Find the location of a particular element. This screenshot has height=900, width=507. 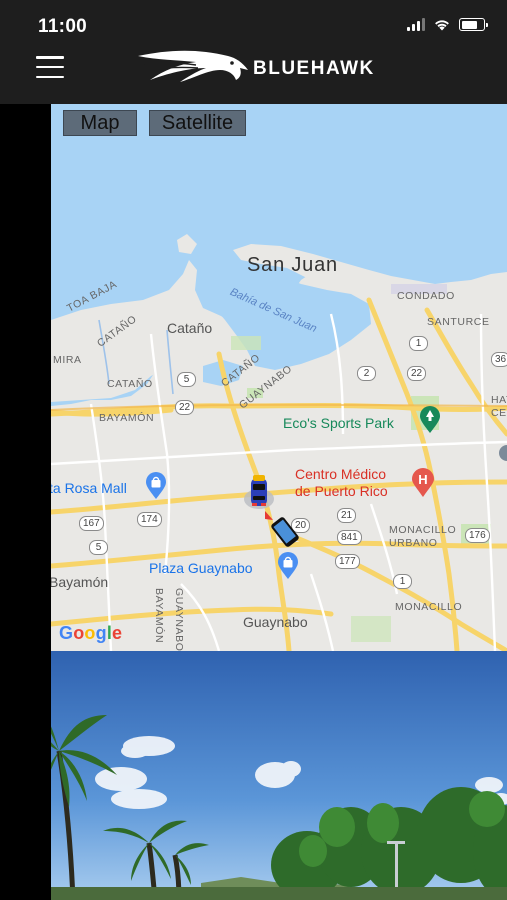

route-shield: 841 is located at coordinates (349, 537).